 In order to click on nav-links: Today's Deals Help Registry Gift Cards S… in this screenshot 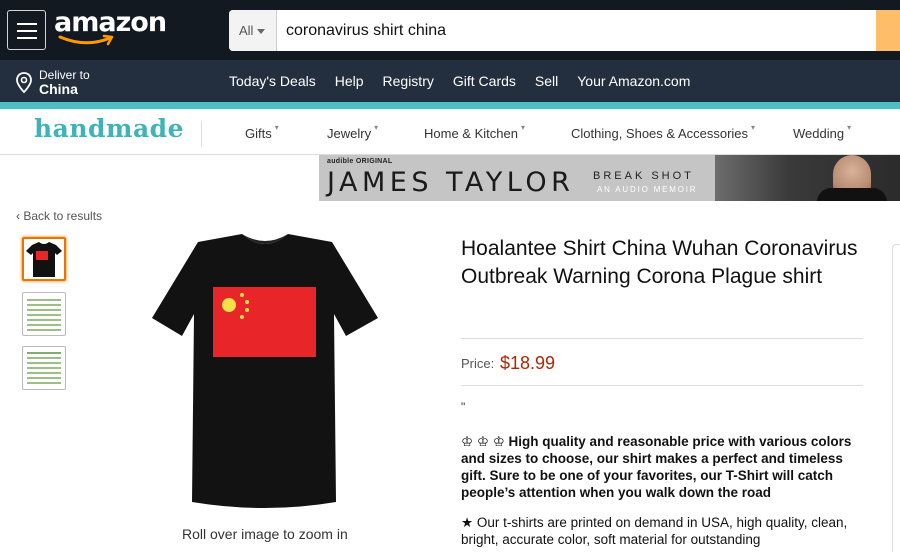, I will do `click(469, 81)`.